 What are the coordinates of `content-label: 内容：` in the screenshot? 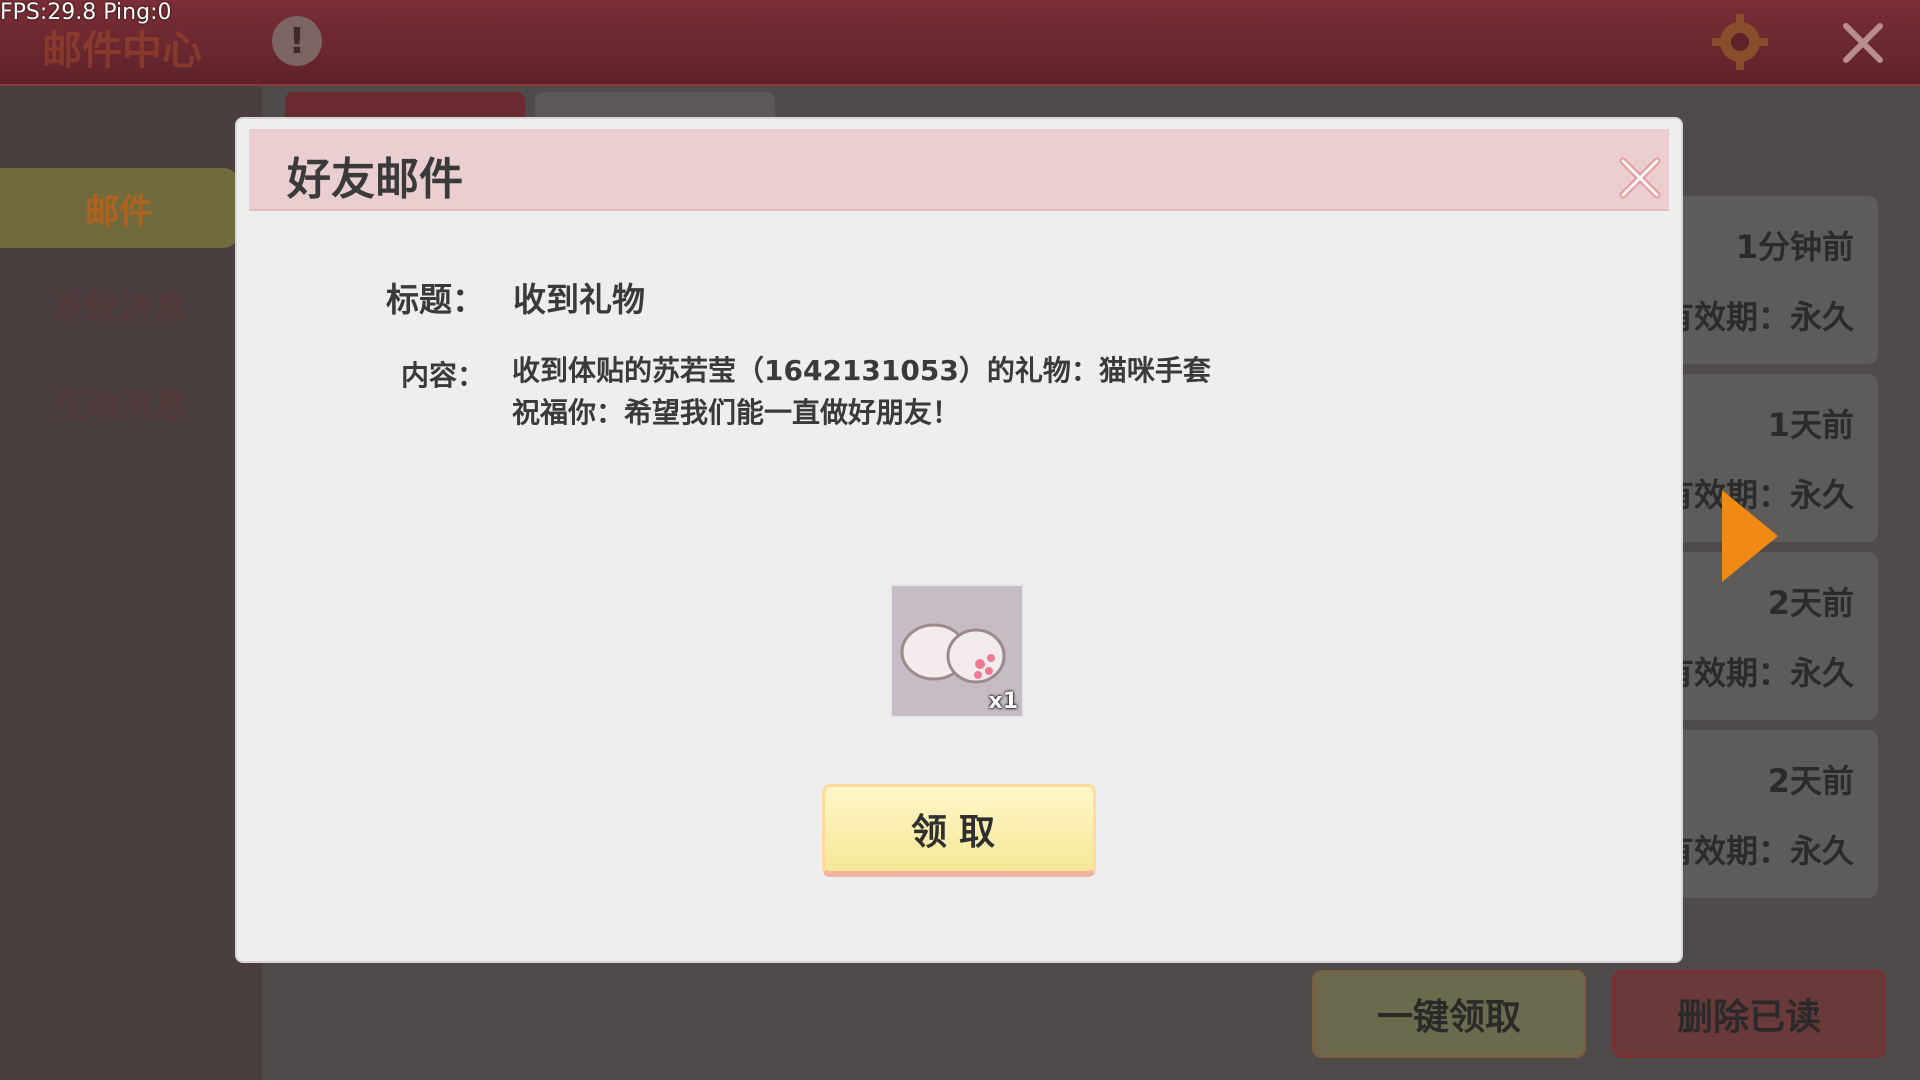 It's located at (442, 375).